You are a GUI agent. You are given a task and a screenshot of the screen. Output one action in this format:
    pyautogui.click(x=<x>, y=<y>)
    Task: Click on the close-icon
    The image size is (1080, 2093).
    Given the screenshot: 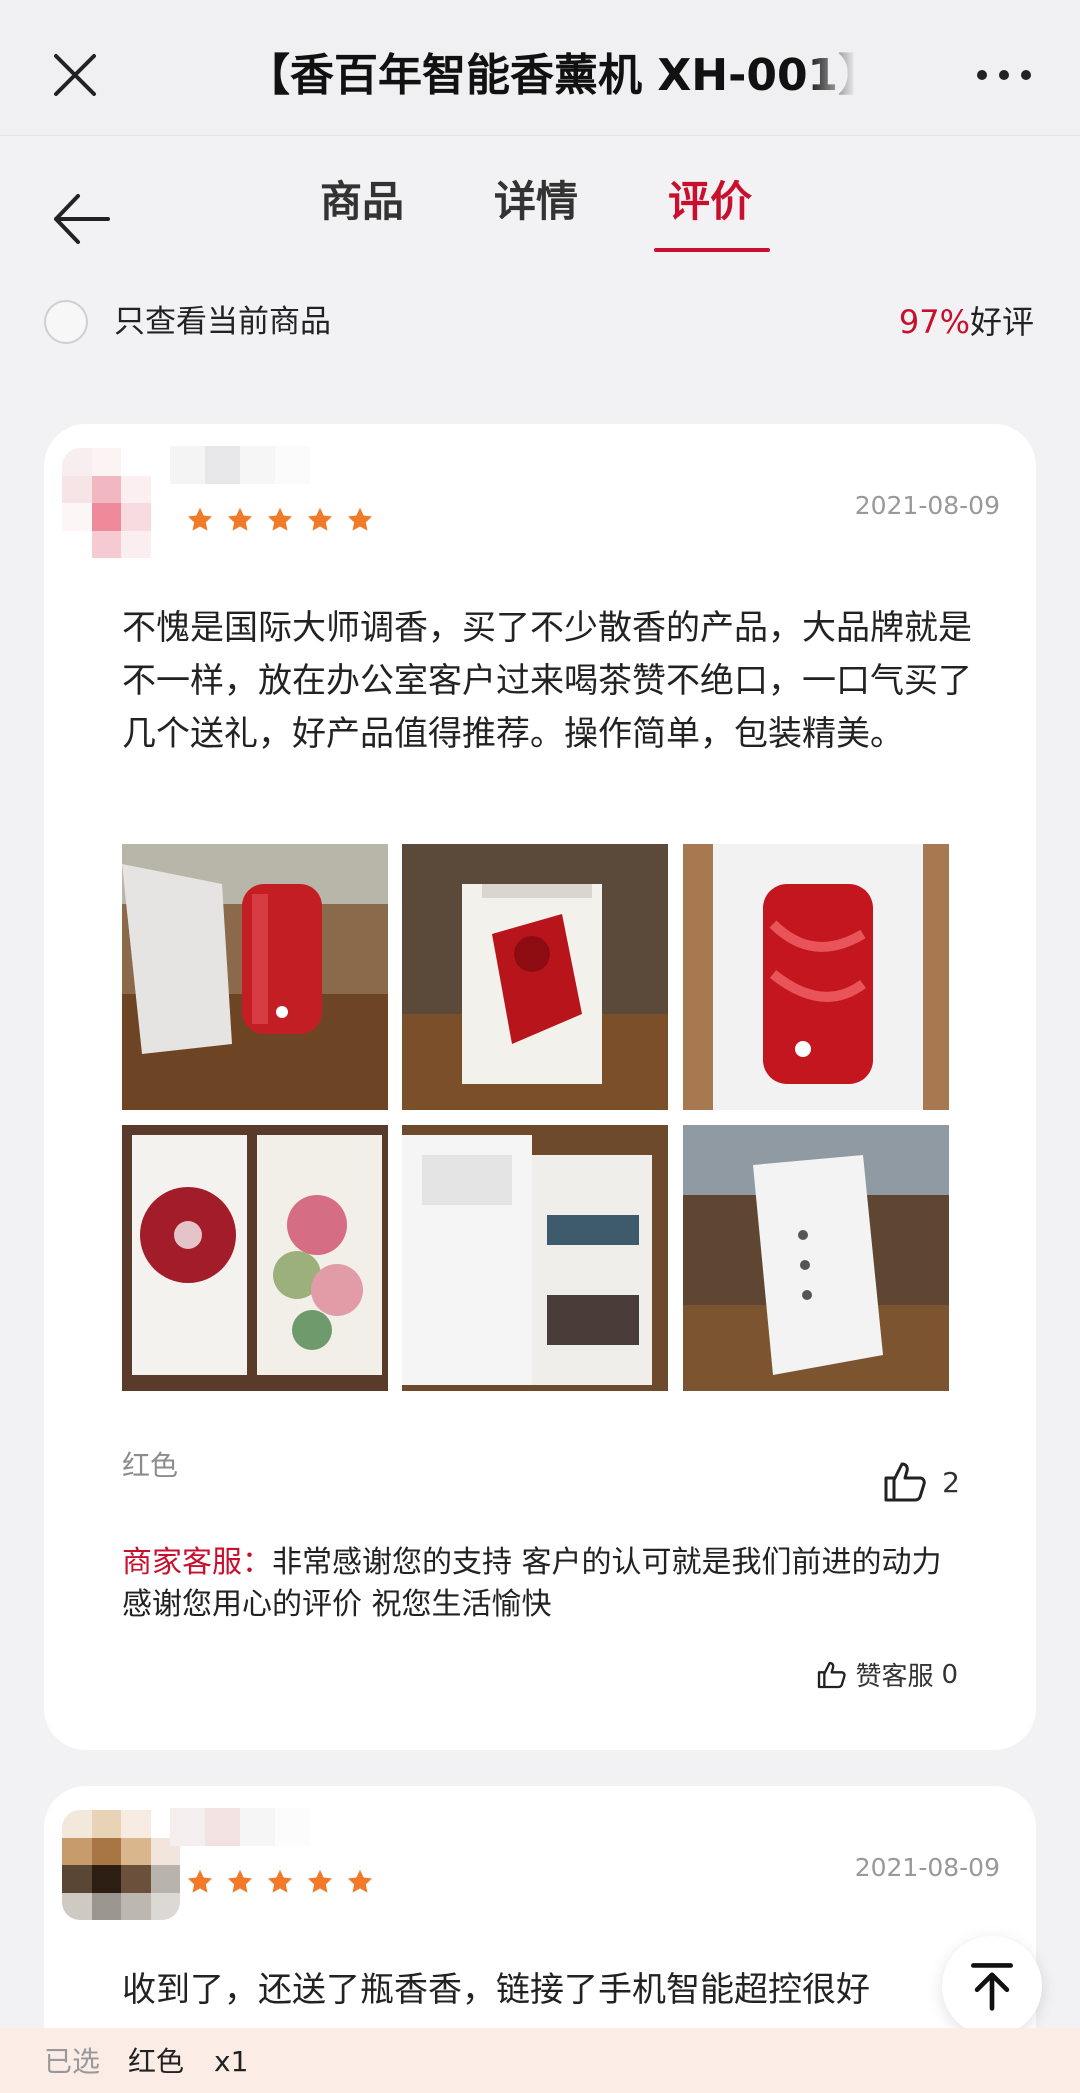 What is the action you would take?
    pyautogui.click(x=75, y=75)
    